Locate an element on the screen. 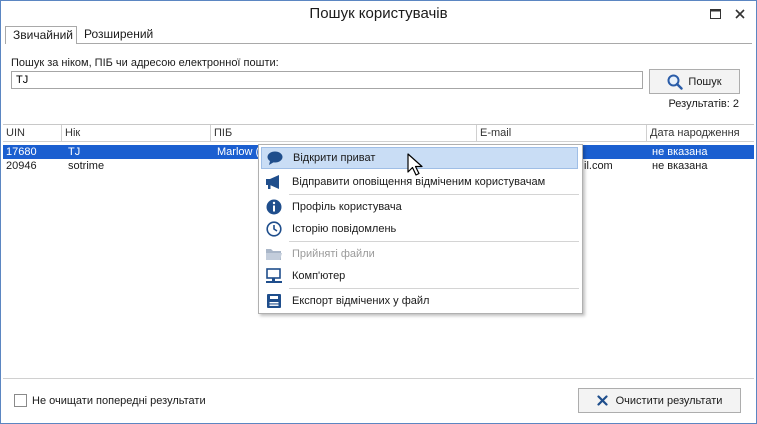 The height and width of the screenshot is (424, 757). column-header-email: E-mail is located at coordinates (562, 133).